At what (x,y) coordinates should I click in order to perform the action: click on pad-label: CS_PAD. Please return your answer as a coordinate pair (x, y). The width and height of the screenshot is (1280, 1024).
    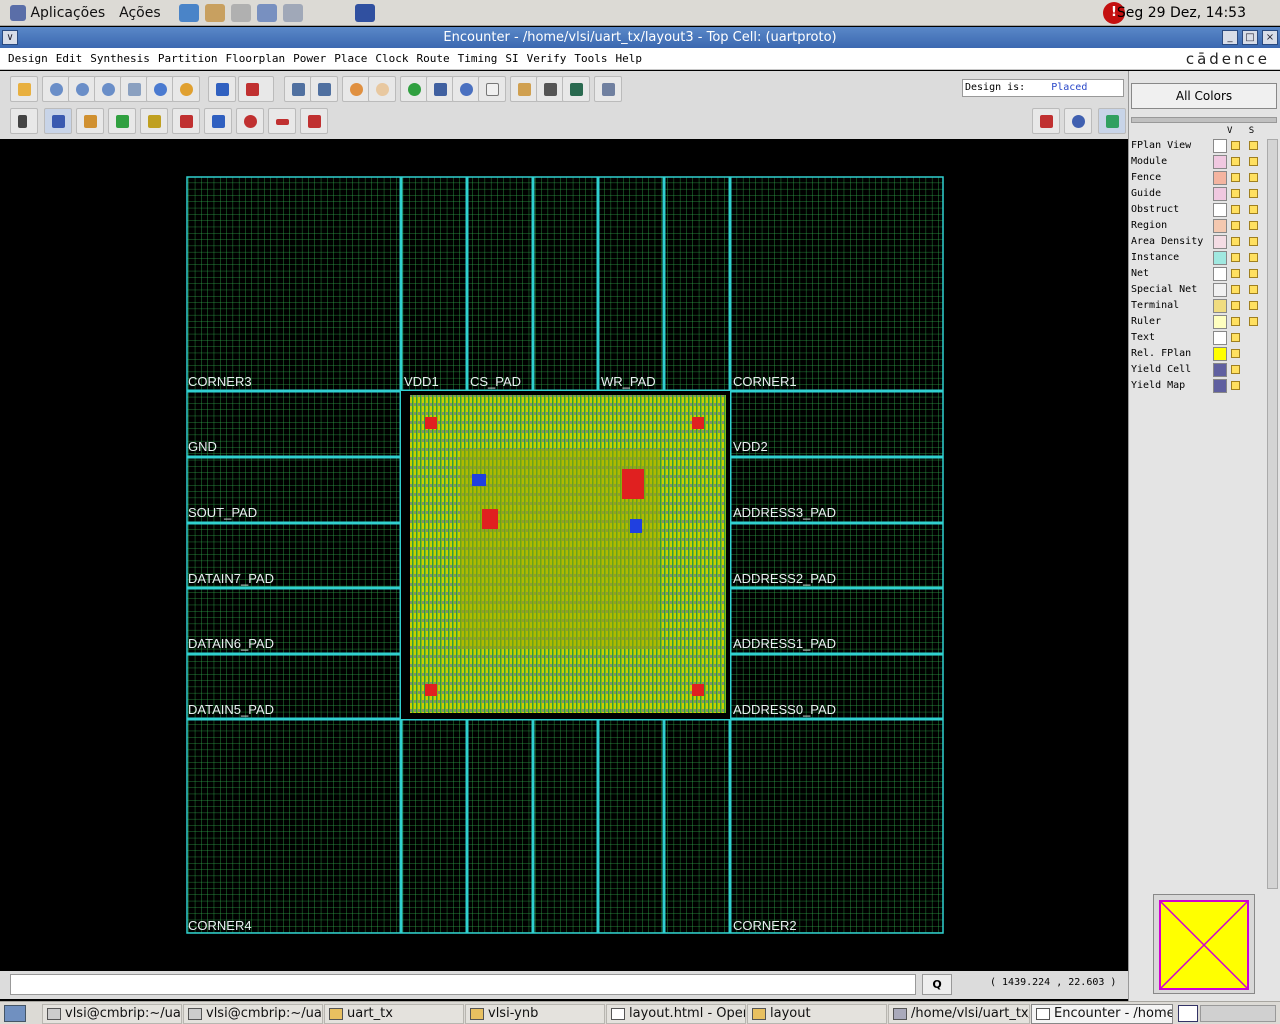
    Looking at the image, I should click on (495, 381).